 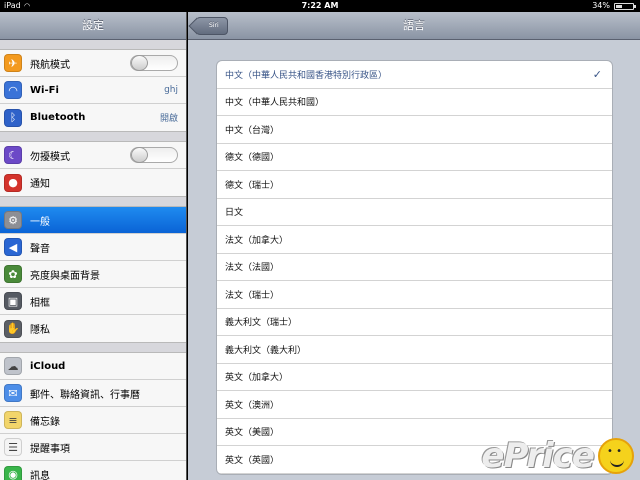 What do you see at coordinates (48, 366) in the screenshot?
I see `sidebar-item-label: iCloud` at bounding box center [48, 366].